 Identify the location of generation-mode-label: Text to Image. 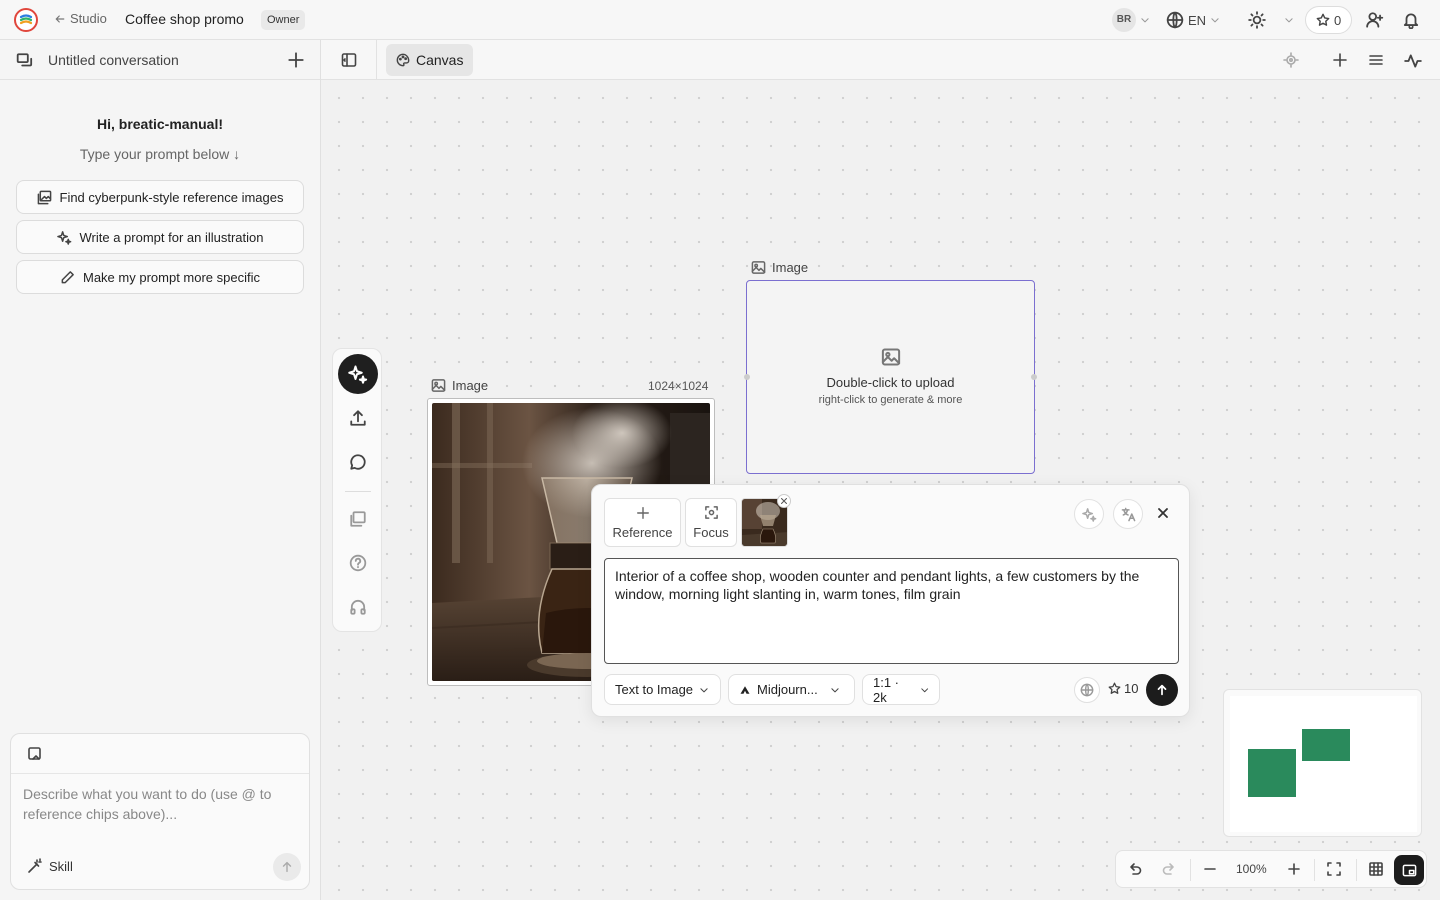
(654, 689).